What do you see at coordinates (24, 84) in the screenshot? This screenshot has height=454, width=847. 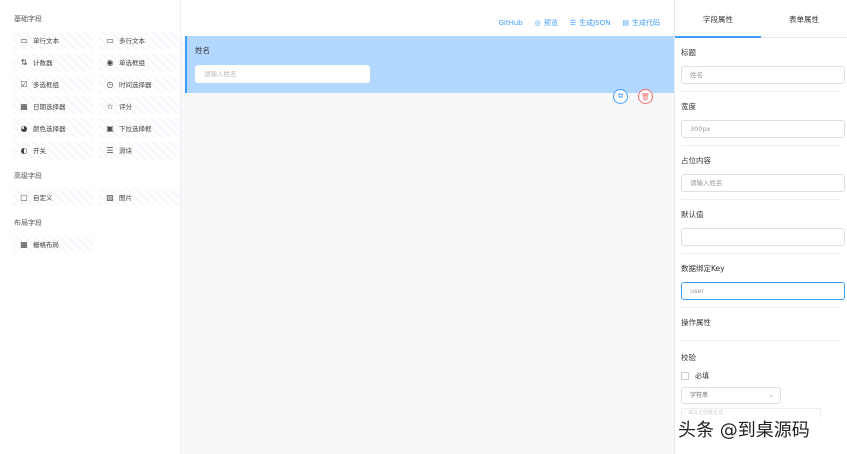 I see `checkbox-icon: ☑` at bounding box center [24, 84].